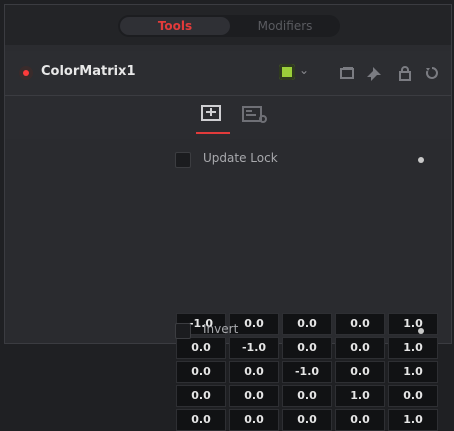 This screenshot has width=454, height=431. Describe the element at coordinates (88, 71) in the screenshot. I see `node-name: ColorMatrix1` at that location.